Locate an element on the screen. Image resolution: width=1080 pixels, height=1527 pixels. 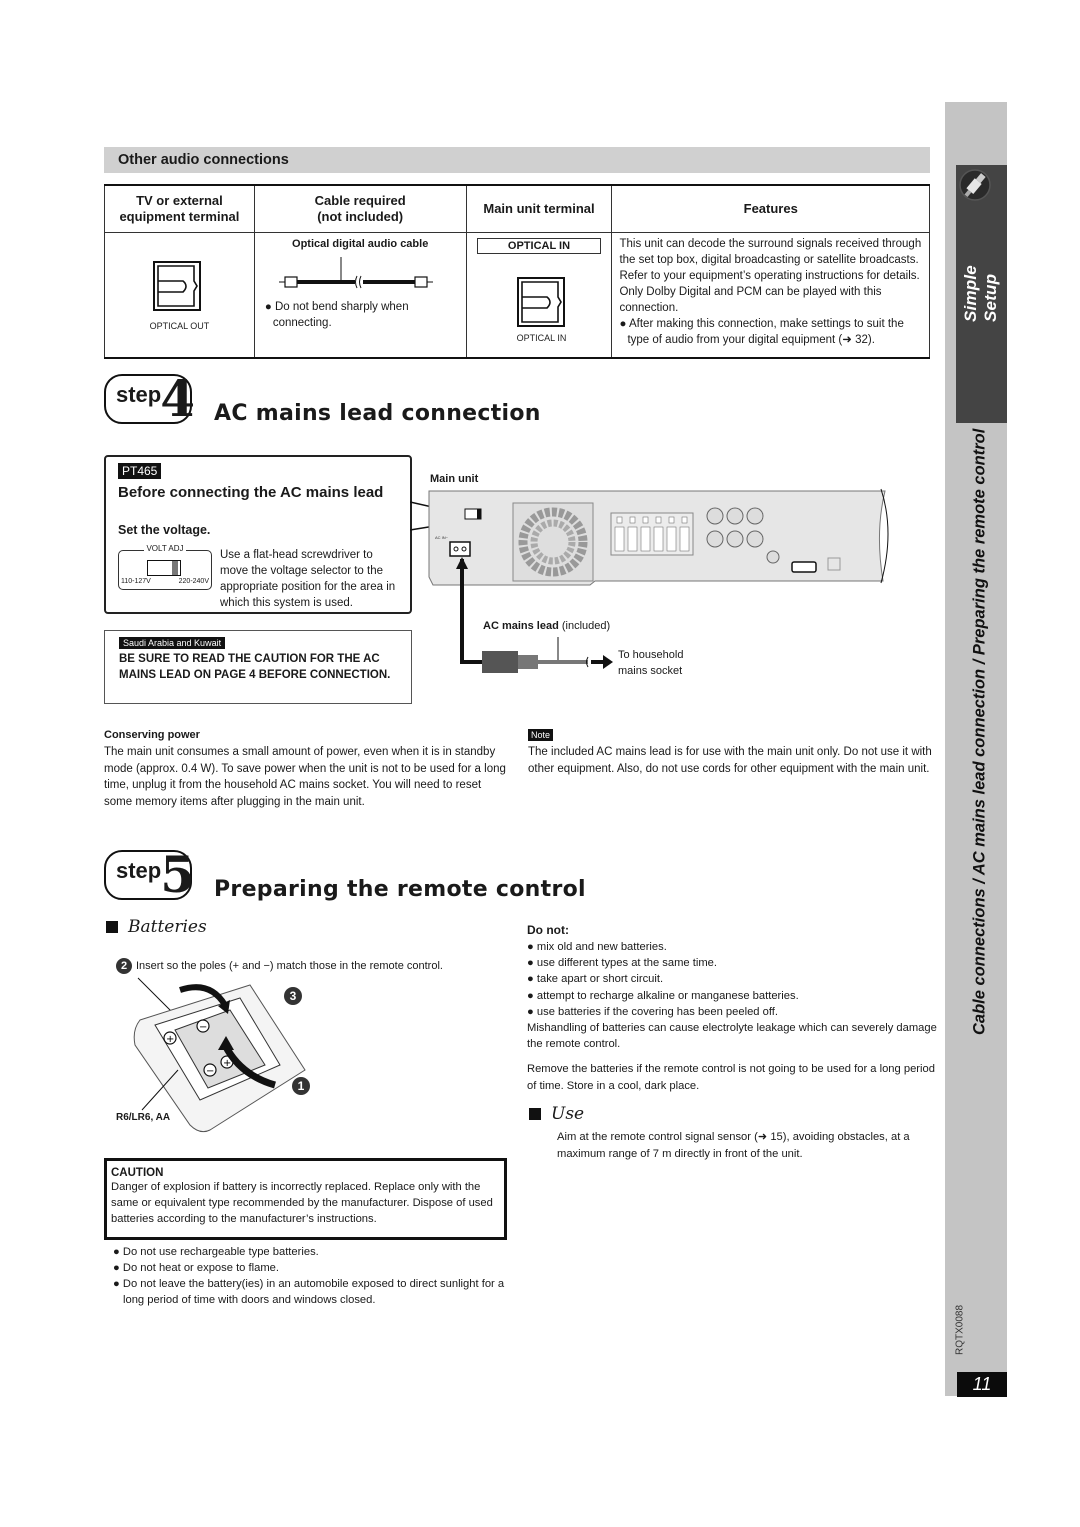
batteries-heading: Batteries is located at coordinates (156, 927).